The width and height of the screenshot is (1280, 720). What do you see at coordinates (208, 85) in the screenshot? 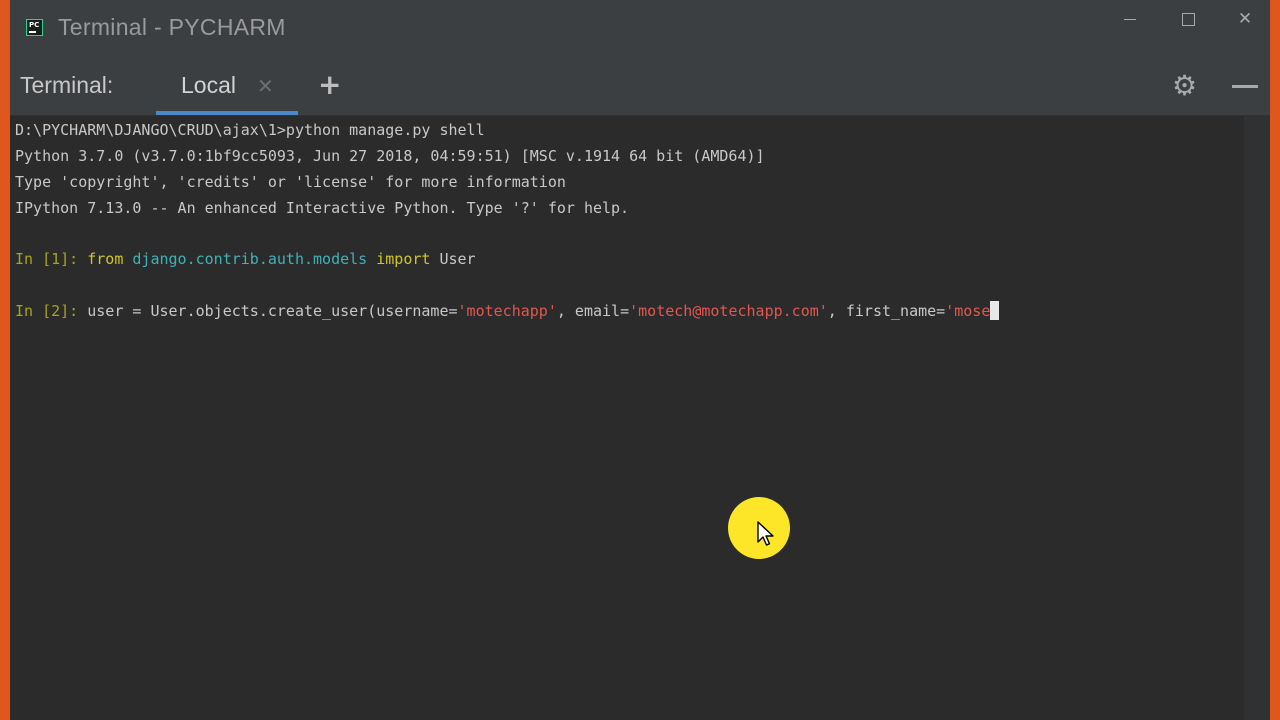
I see `tab-label: Local` at bounding box center [208, 85].